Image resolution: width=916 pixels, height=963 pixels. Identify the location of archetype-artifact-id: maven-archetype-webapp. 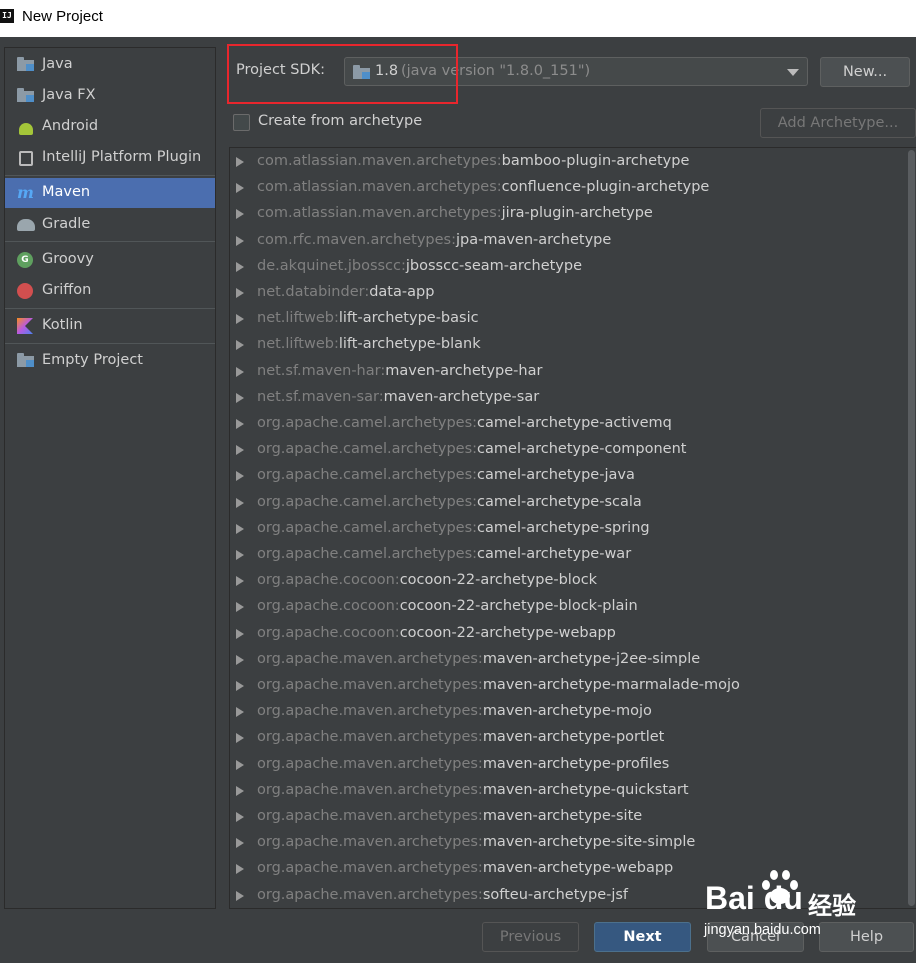
(578, 868).